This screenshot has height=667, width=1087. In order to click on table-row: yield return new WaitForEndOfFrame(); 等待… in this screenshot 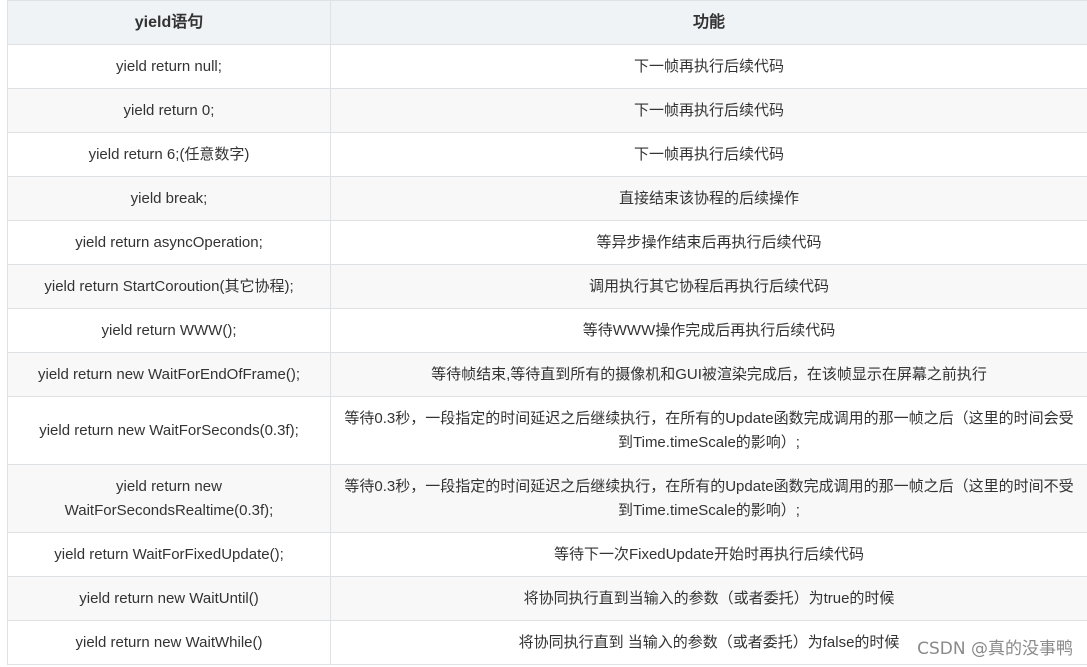, I will do `click(547, 374)`.